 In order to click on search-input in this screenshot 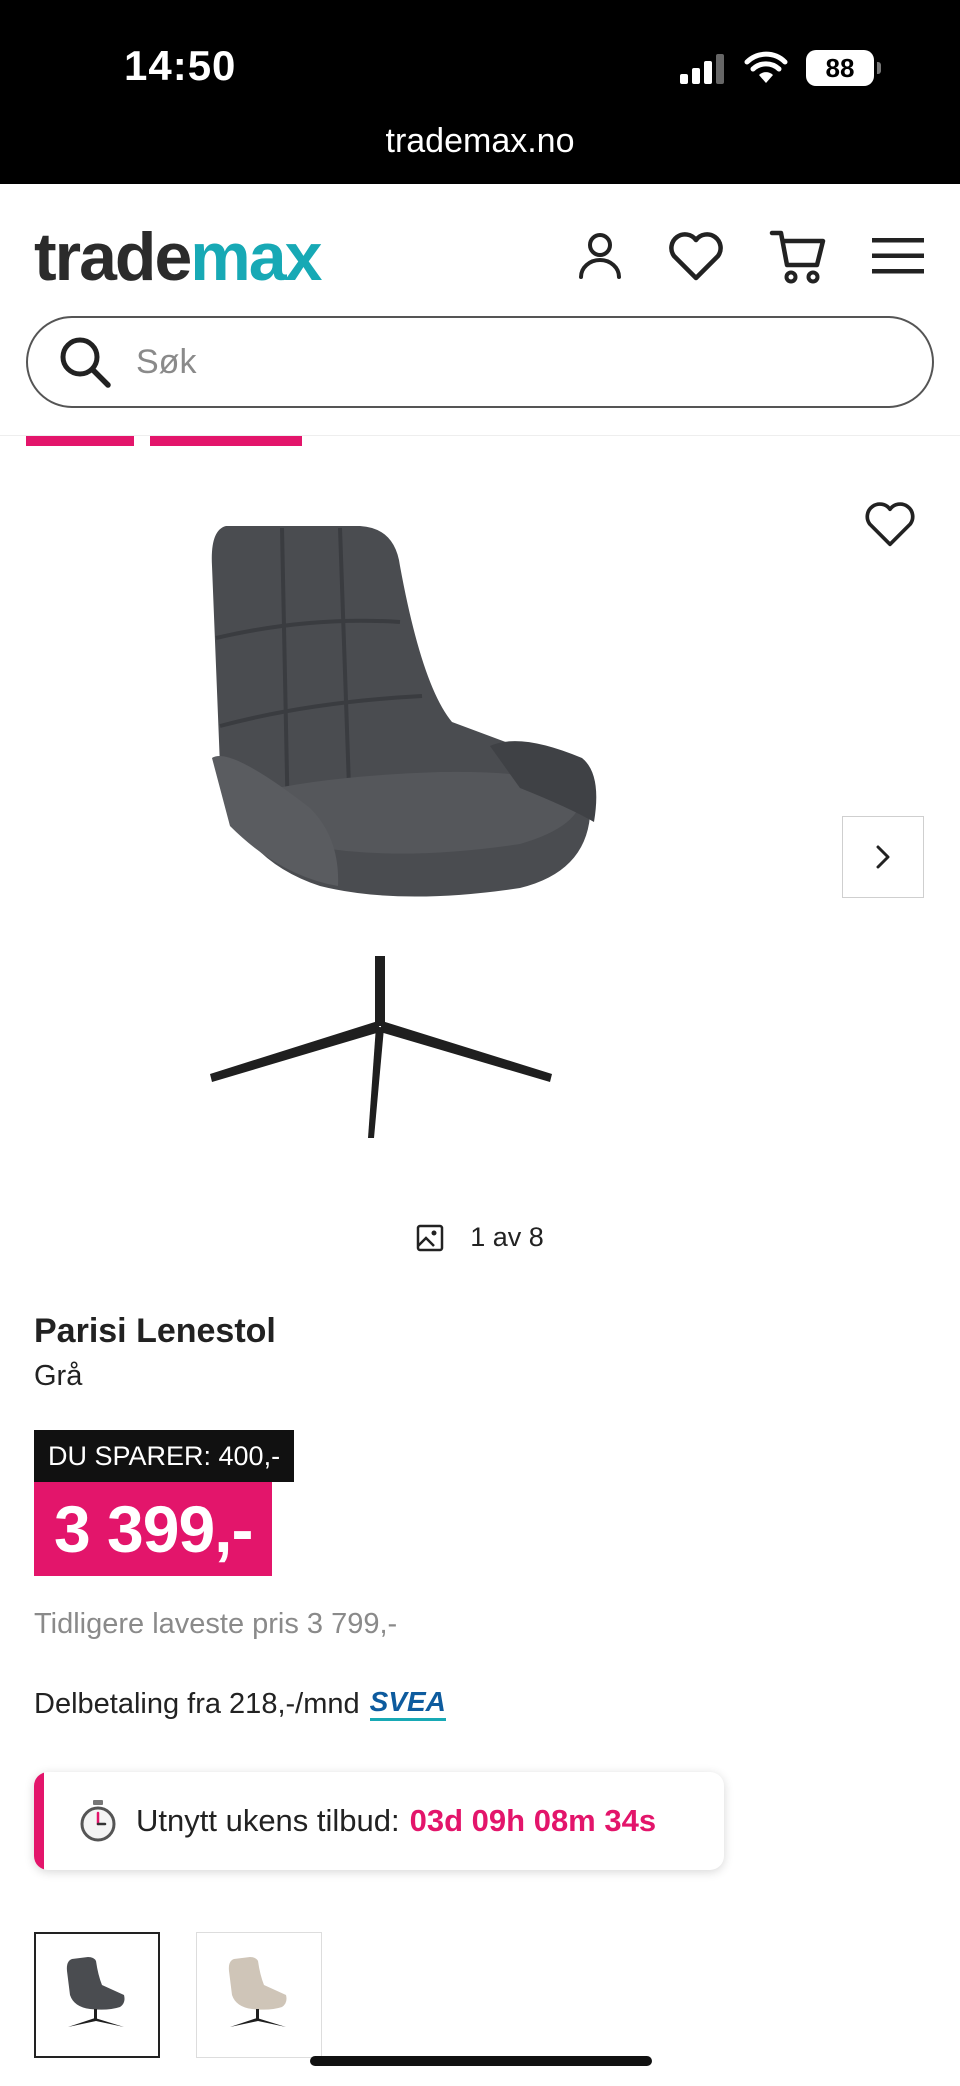, I will do `click(516, 362)`.